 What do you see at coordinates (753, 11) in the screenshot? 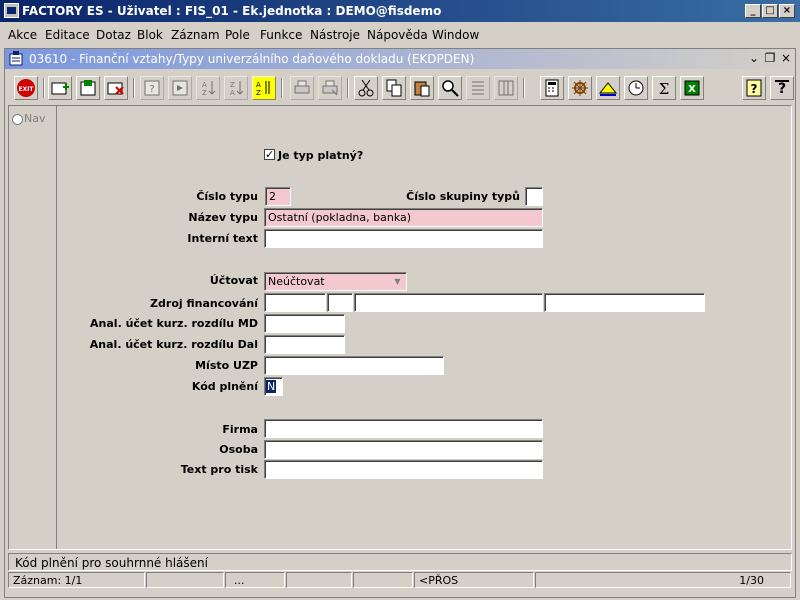
I see `minimize-button: _` at bounding box center [753, 11].